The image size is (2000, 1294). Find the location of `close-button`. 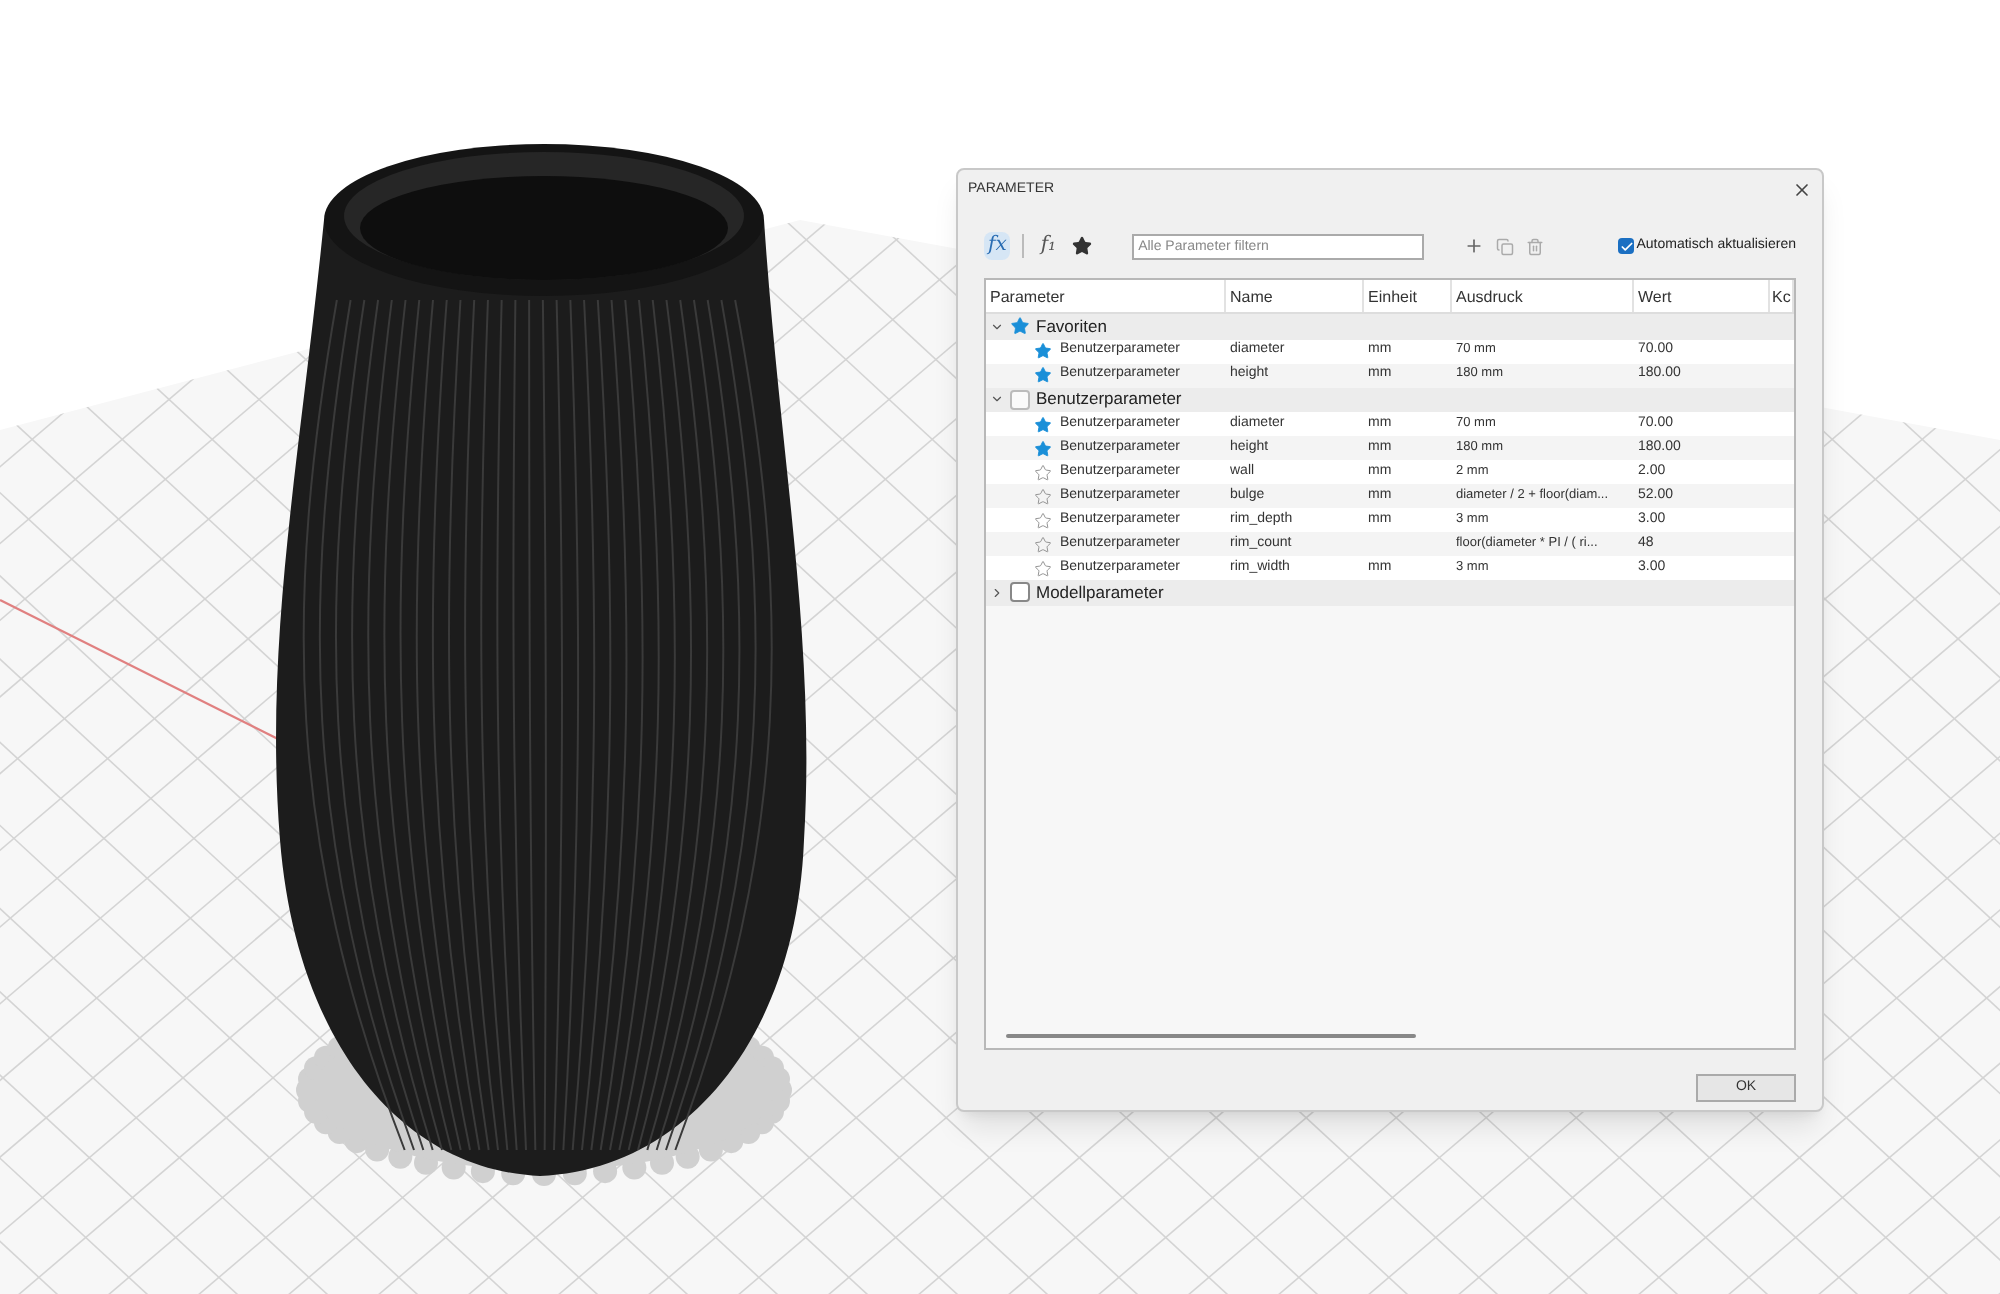

close-button is located at coordinates (1802, 190).